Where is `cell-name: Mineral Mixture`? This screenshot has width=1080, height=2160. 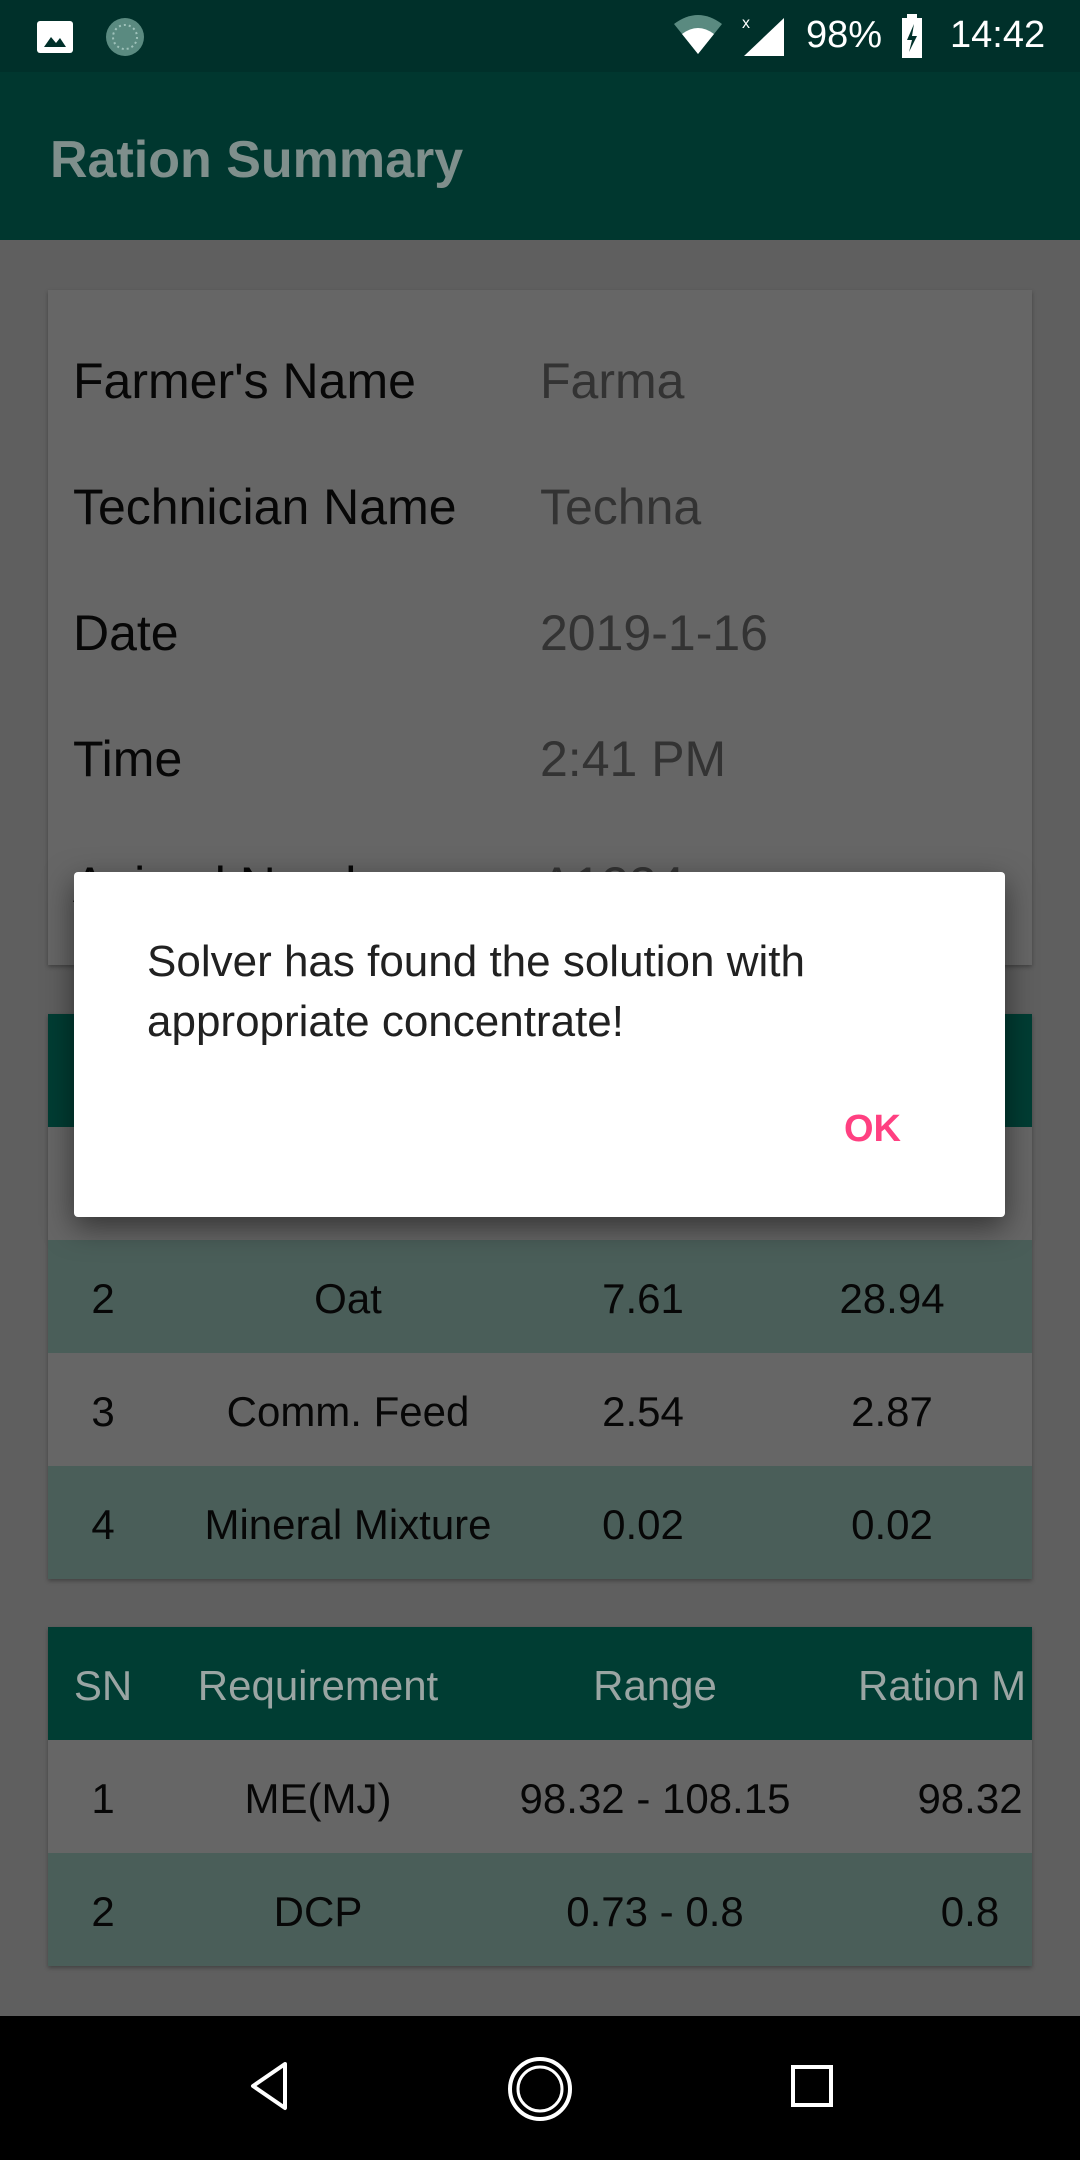
cell-name: Mineral Mixture is located at coordinates (348, 1524).